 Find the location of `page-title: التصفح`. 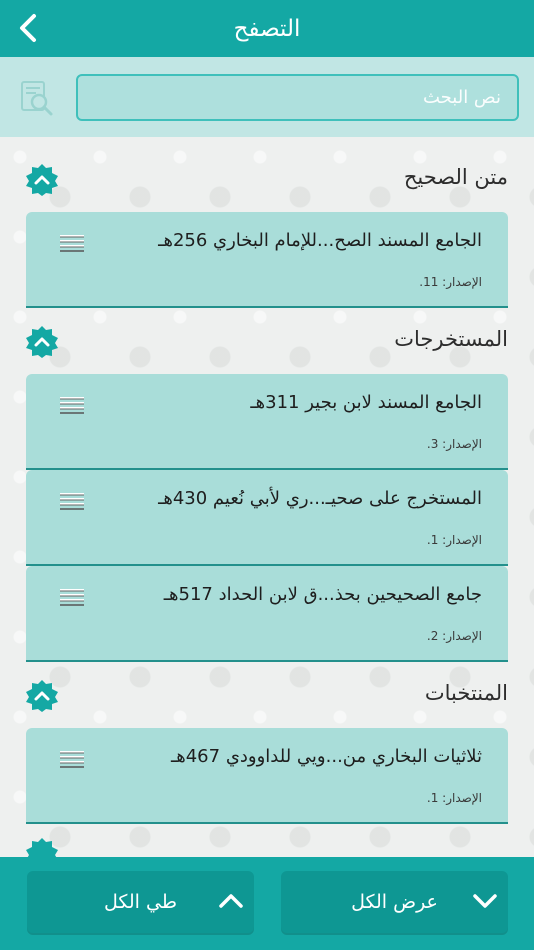

page-title: التصفح is located at coordinates (267, 28).